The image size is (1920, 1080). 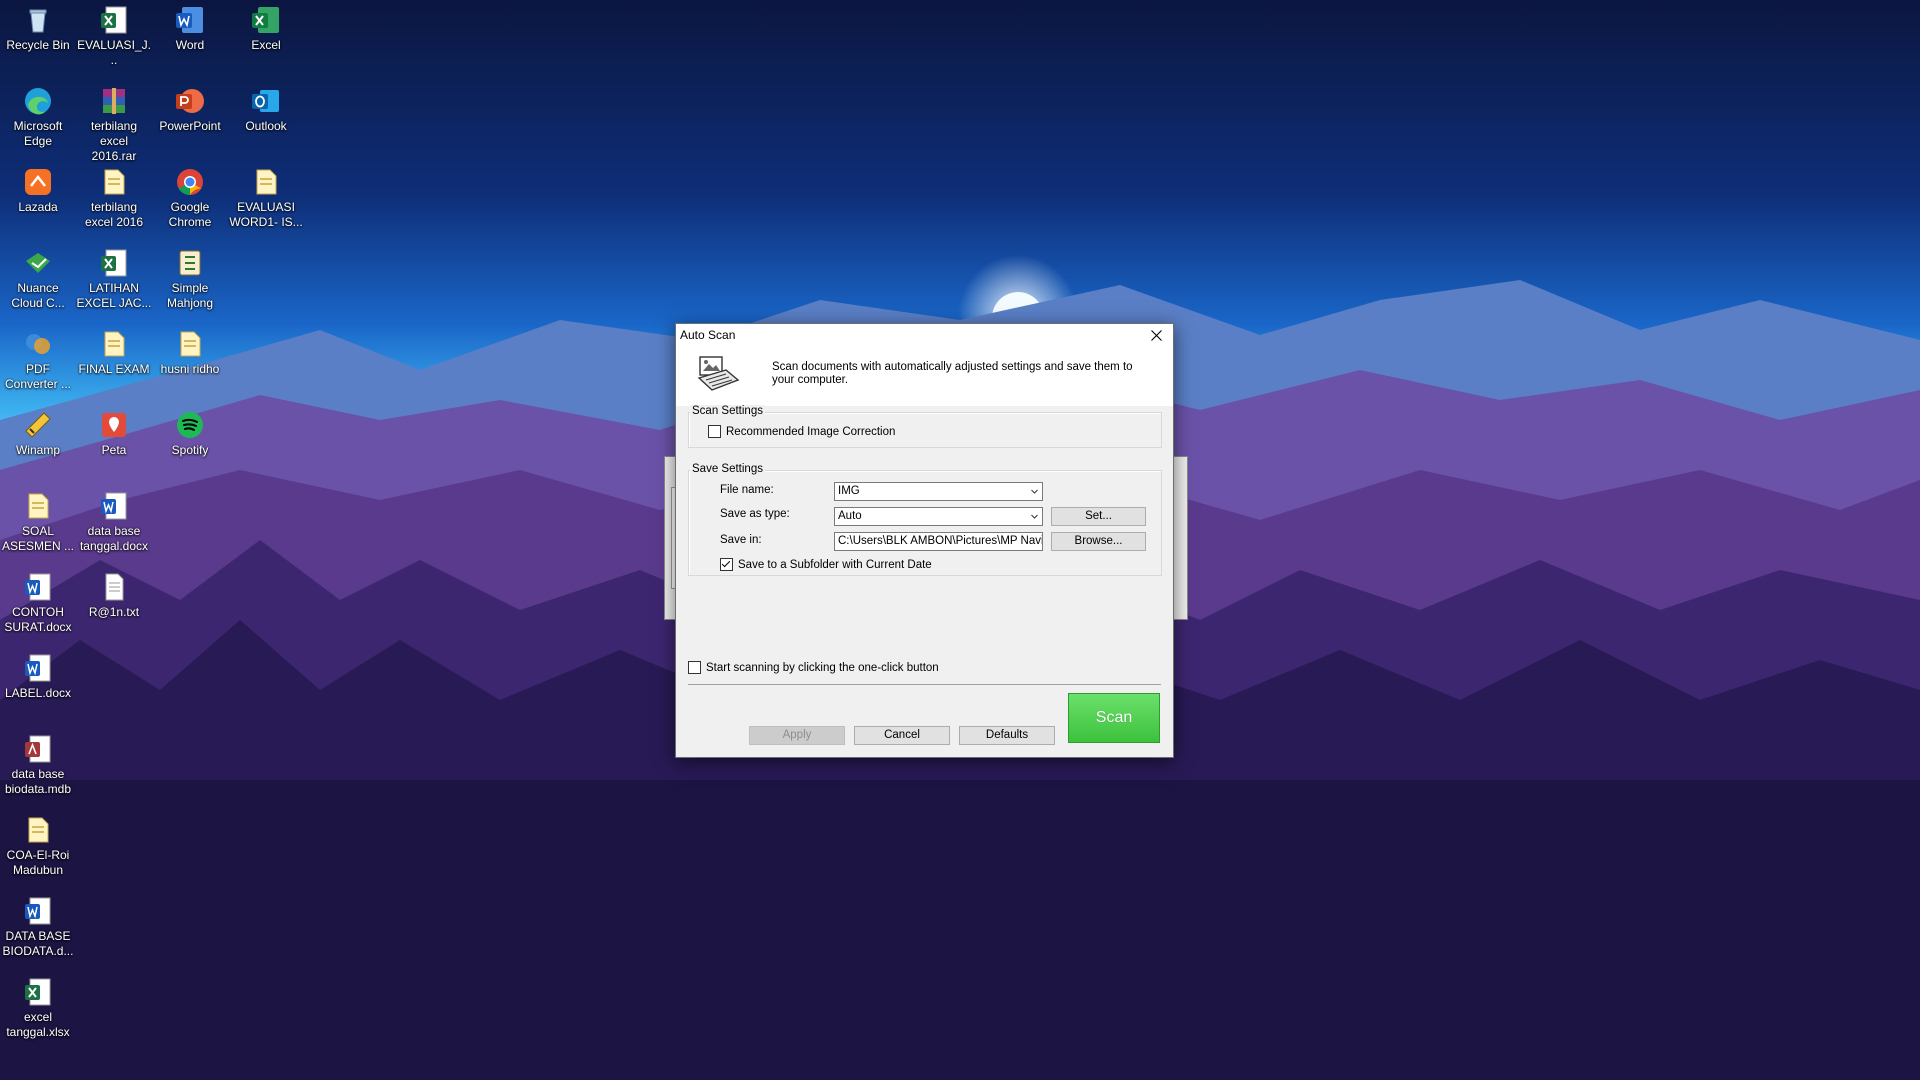 I want to click on access-file-icon, so click(x=38, y=749).